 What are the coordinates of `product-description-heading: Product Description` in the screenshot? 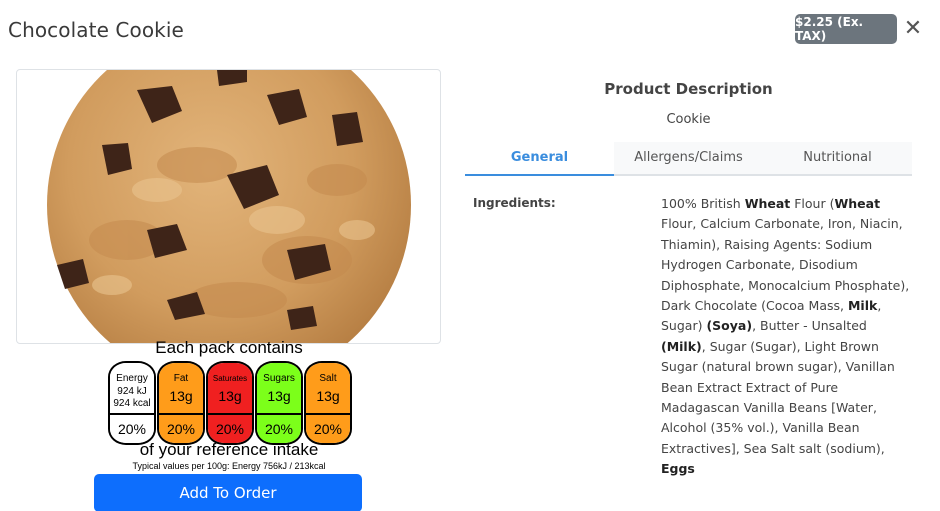 It's located at (688, 89).